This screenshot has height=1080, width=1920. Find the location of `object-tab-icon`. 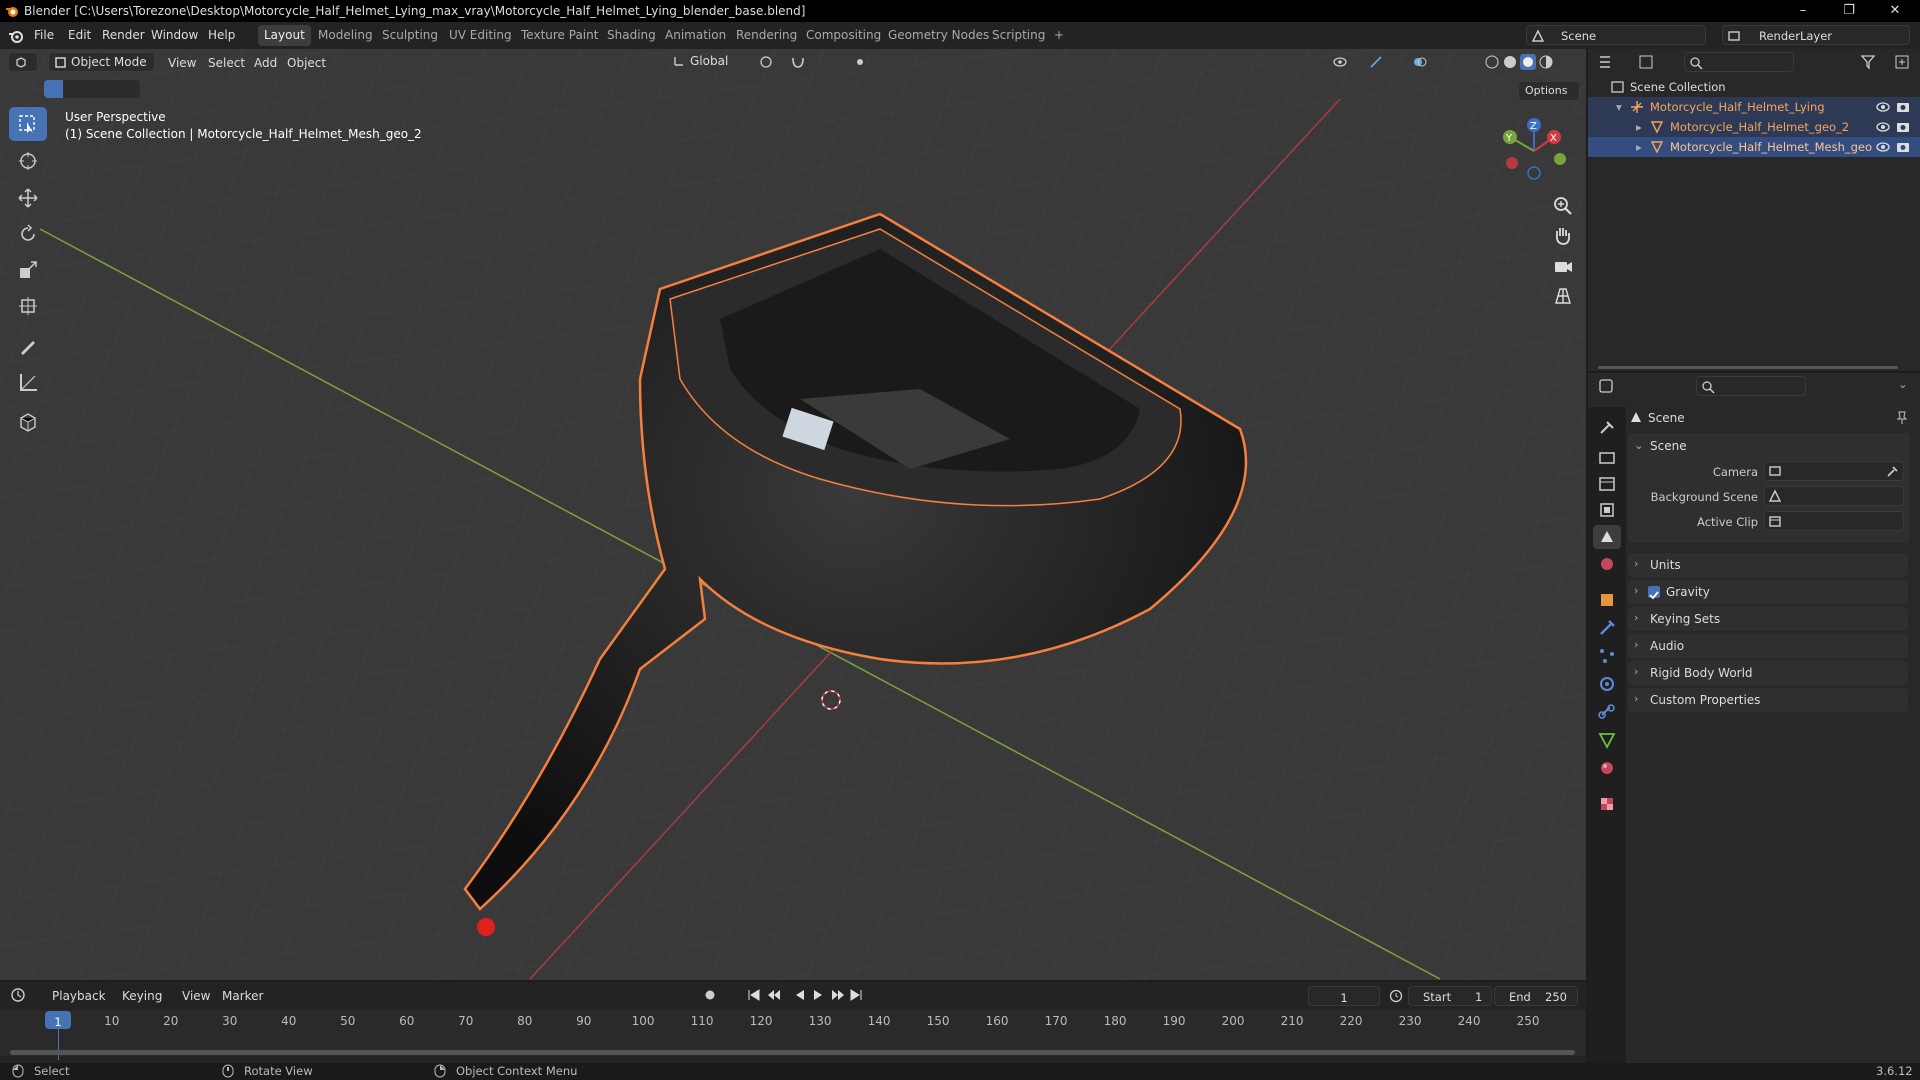

object-tab-icon is located at coordinates (1607, 600).